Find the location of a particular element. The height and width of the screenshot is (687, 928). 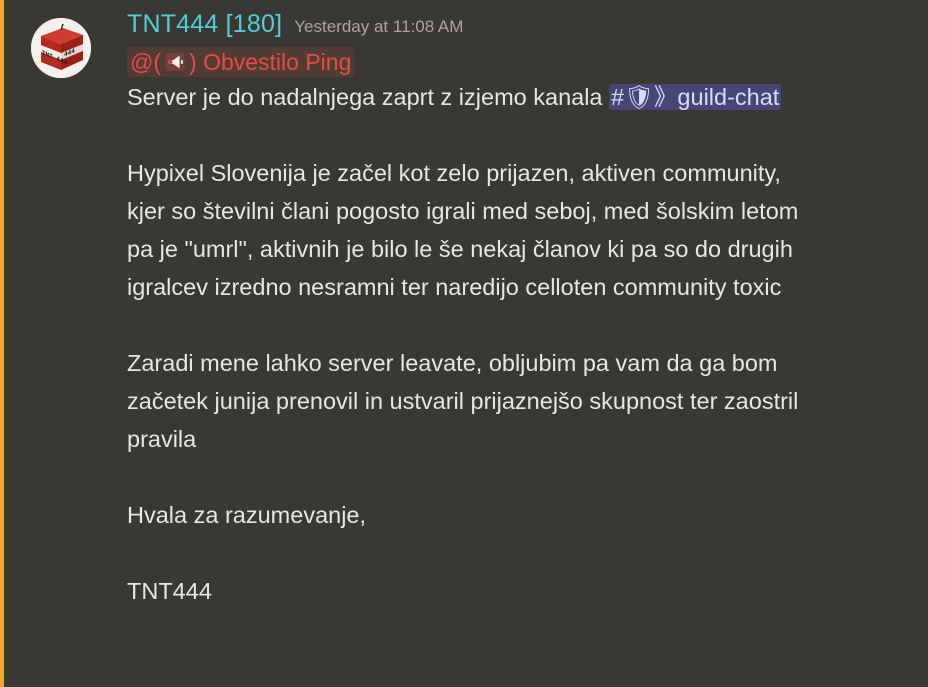

message-signature: TNT444 is located at coordinates (169, 591).